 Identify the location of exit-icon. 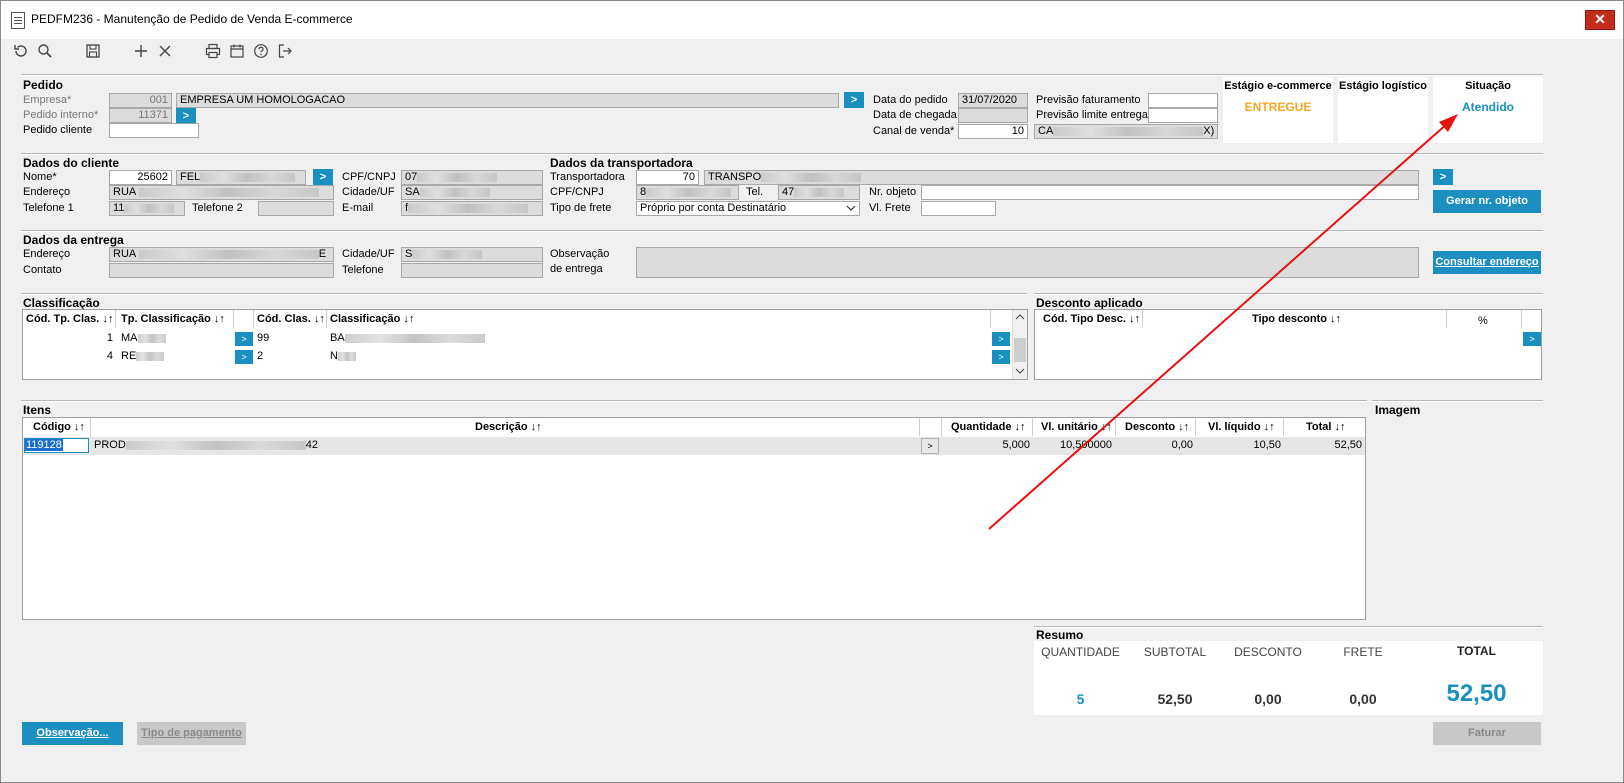
(285, 51).